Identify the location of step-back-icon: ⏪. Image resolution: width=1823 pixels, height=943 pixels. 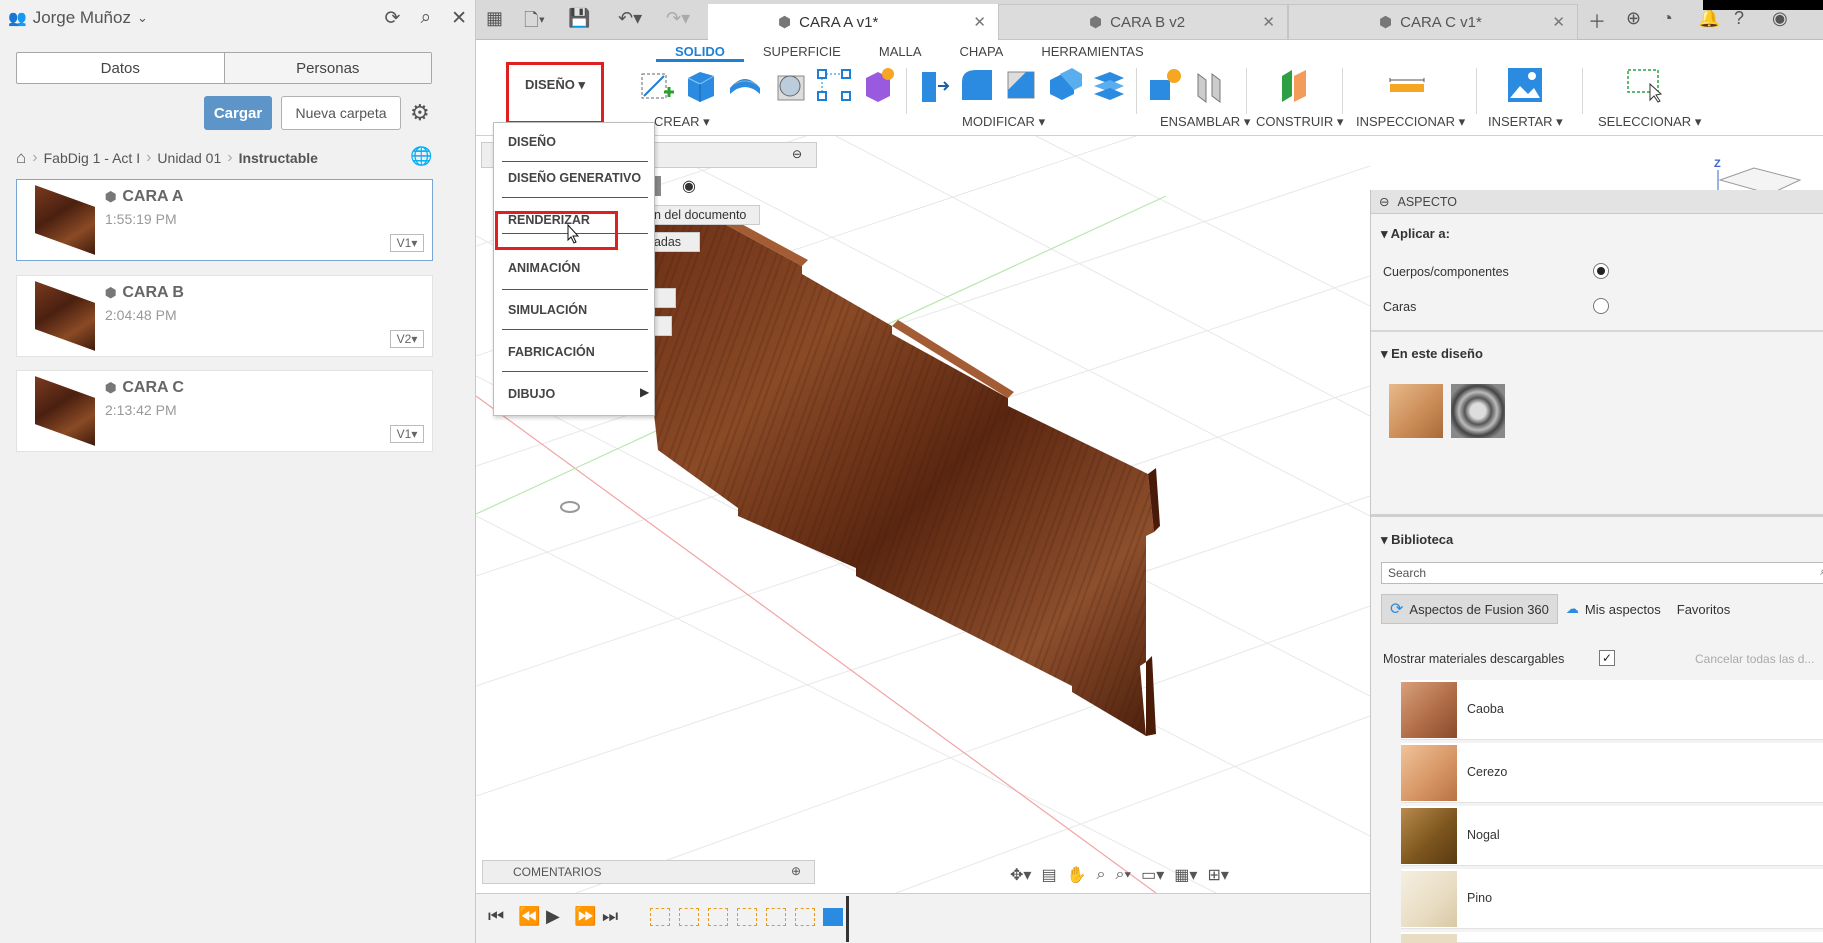
(529, 916).